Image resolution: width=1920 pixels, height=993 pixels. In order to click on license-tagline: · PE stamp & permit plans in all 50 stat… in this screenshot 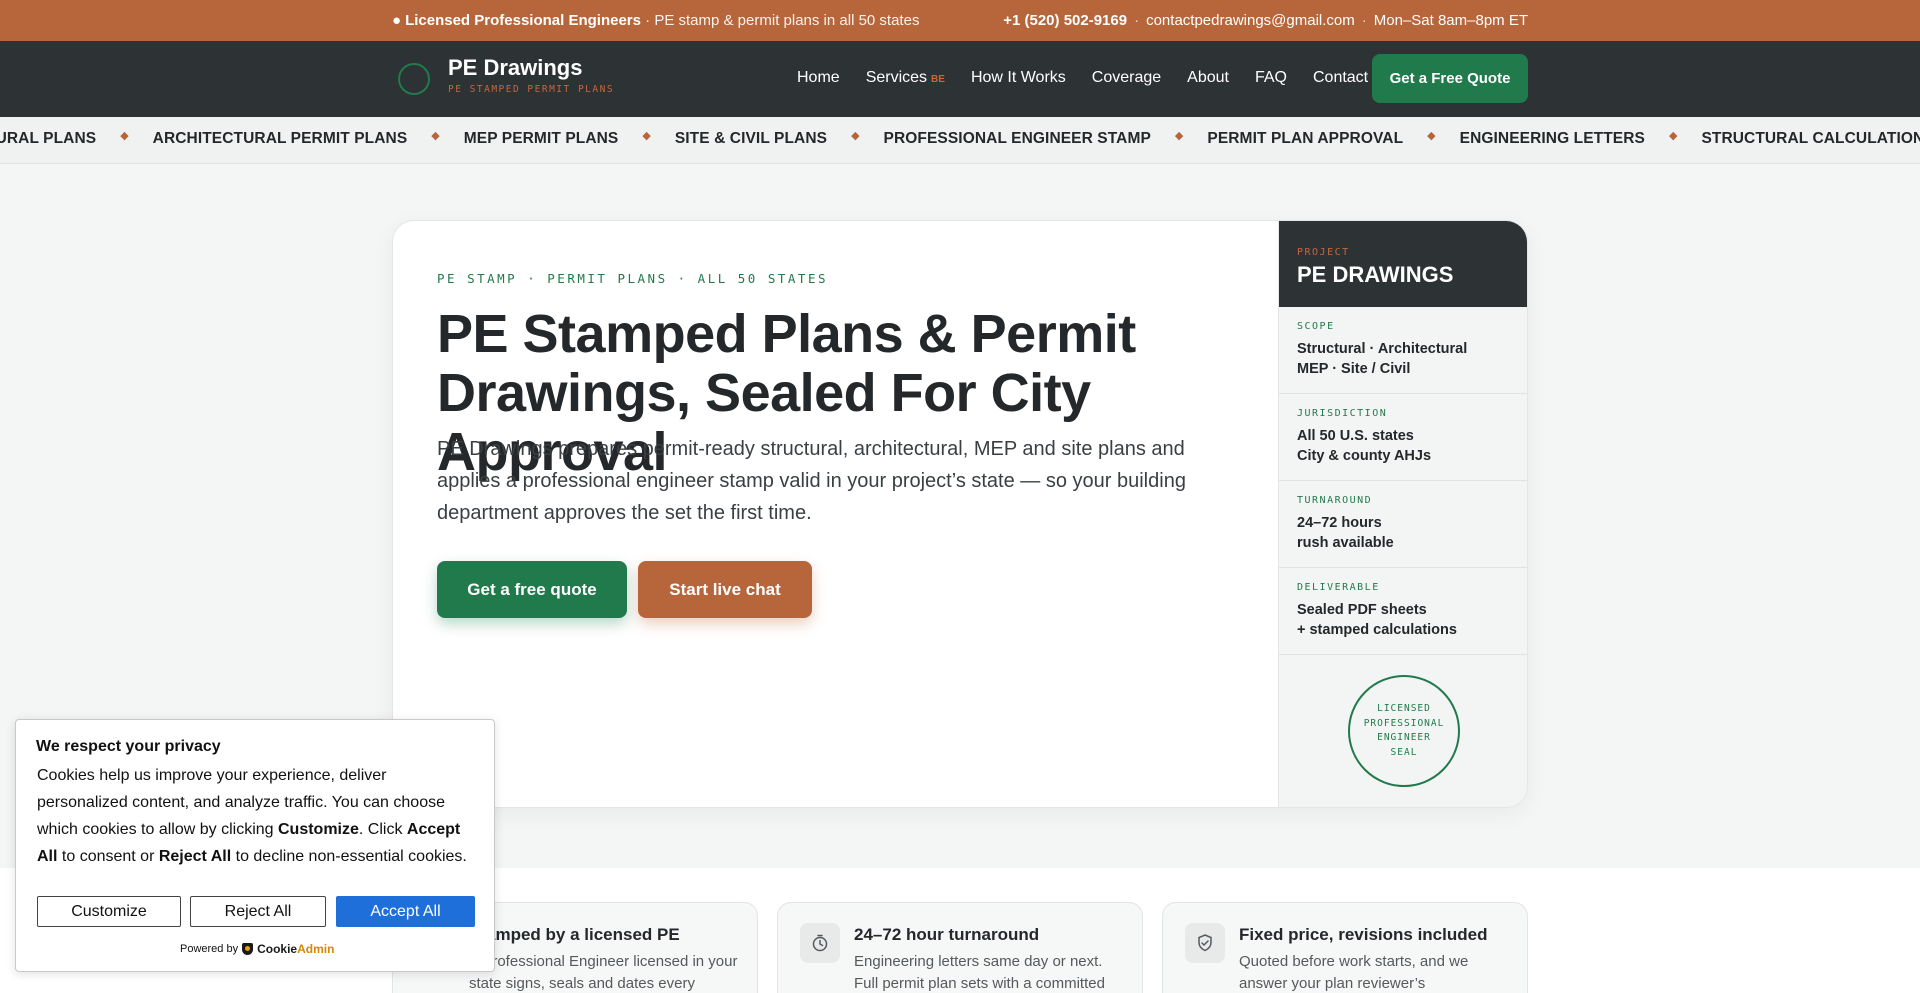, I will do `click(782, 20)`.